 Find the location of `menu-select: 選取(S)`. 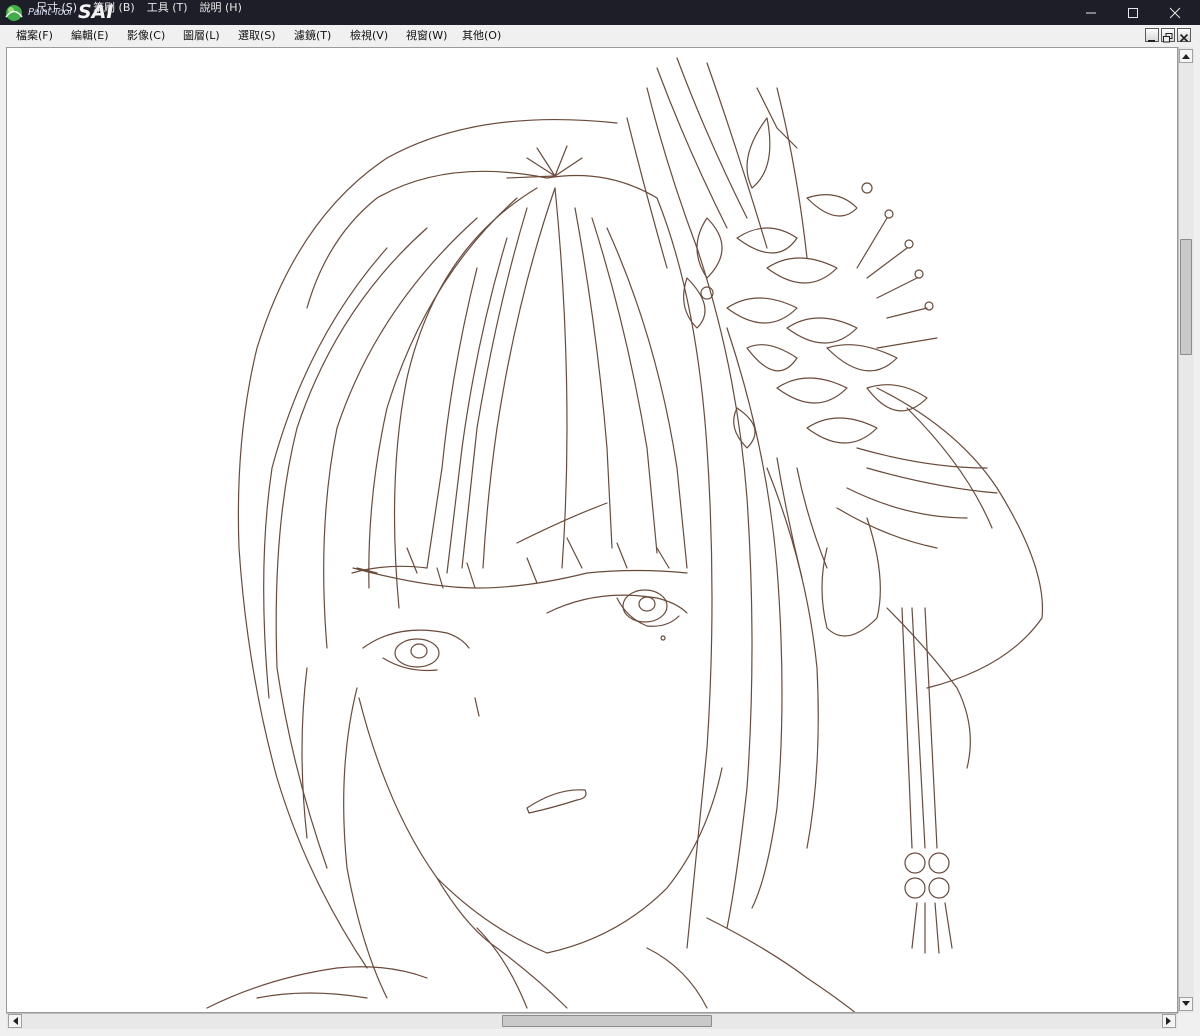

menu-select: 選取(S) is located at coordinates (257, 36).